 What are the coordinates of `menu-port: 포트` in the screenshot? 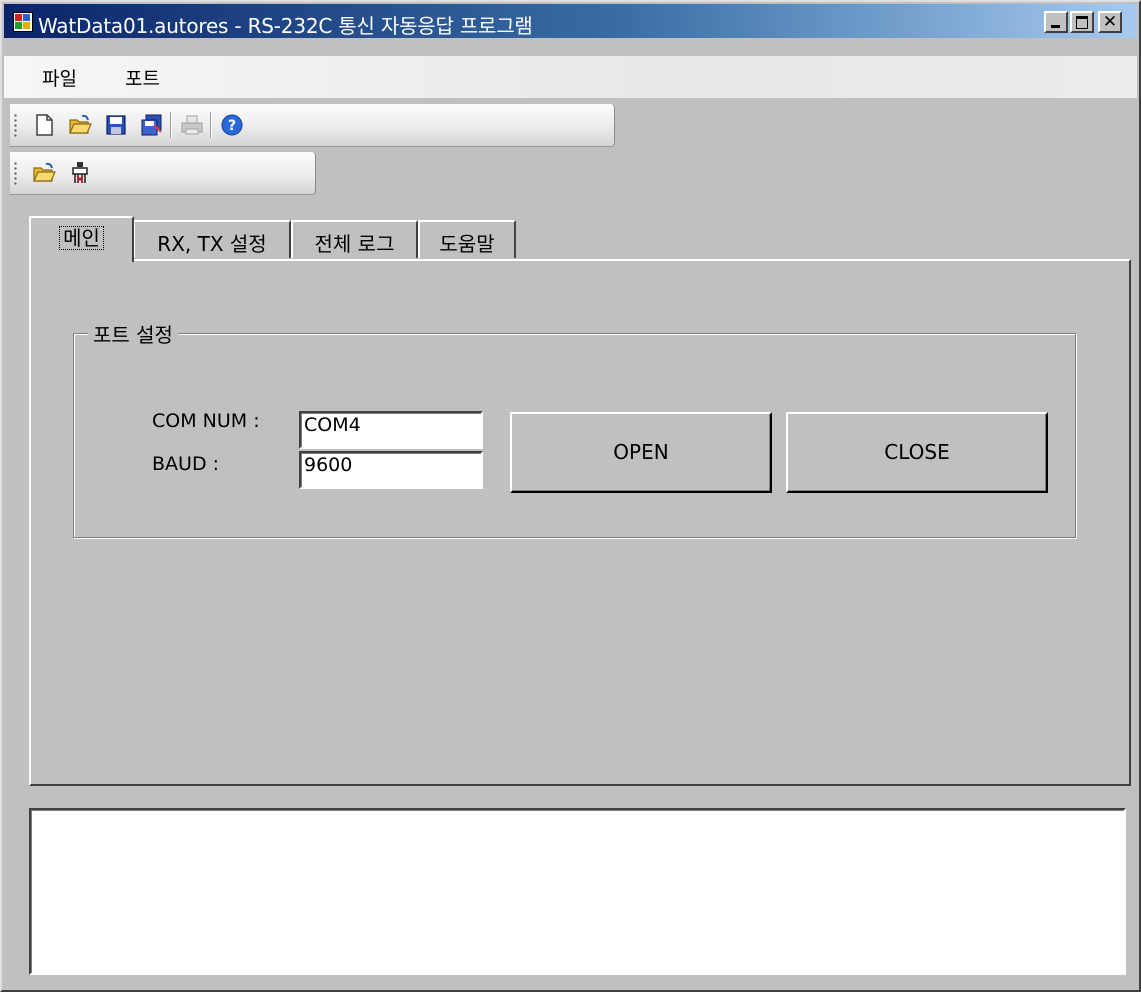 It's located at (142, 77).